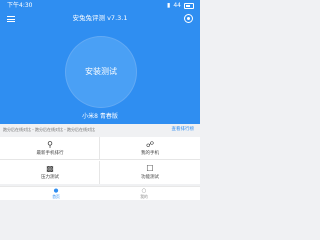 The width and height of the screenshot is (320, 240). Describe the element at coordinates (150, 168) in the screenshot. I see `test-icon: ☐` at that location.